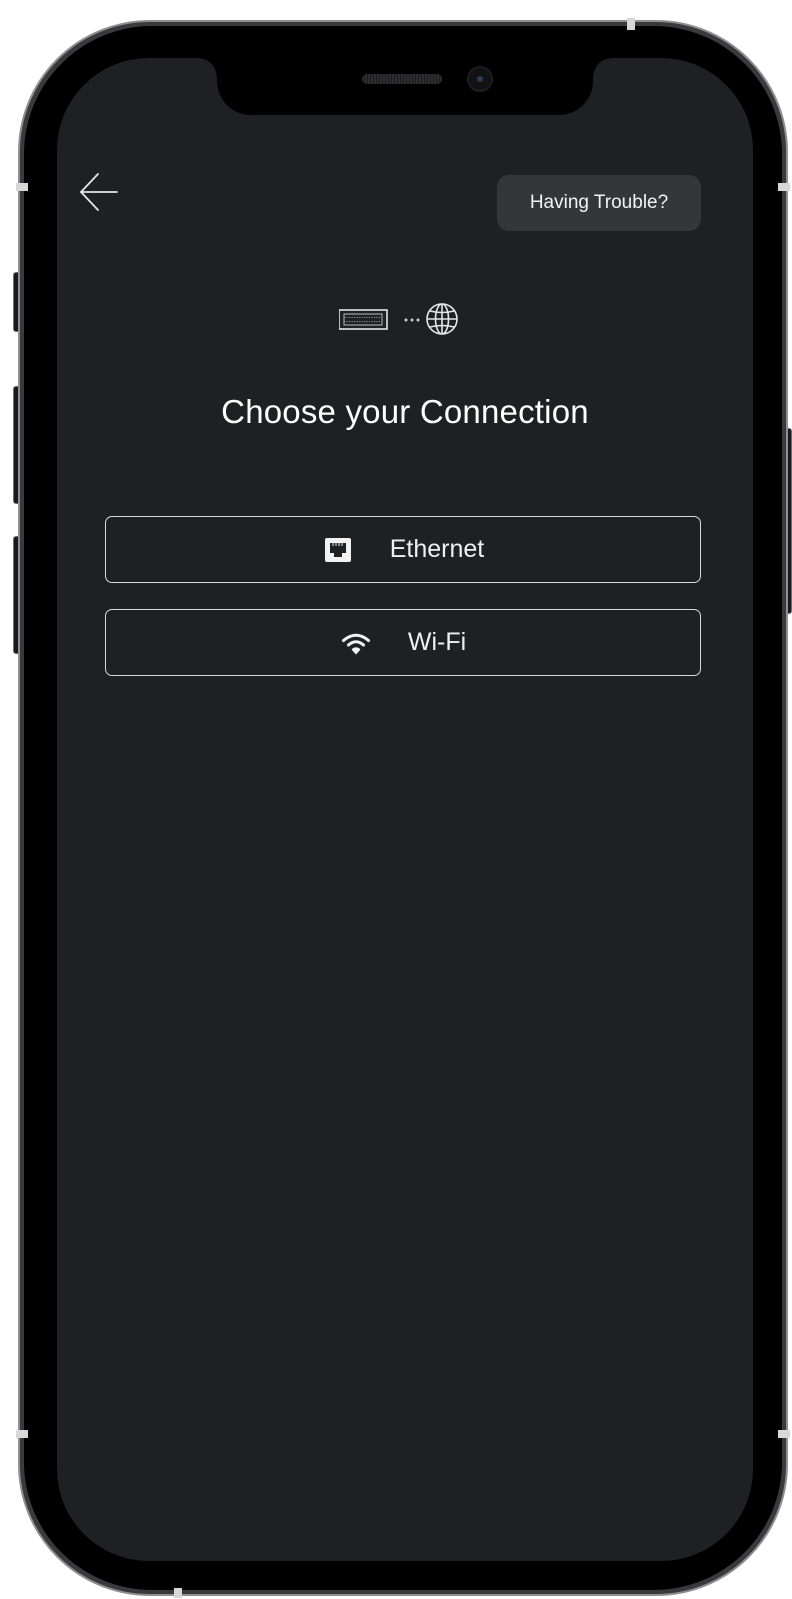 The height and width of the screenshot is (1599, 792). What do you see at coordinates (412, 320) in the screenshot?
I see `dots-icon` at bounding box center [412, 320].